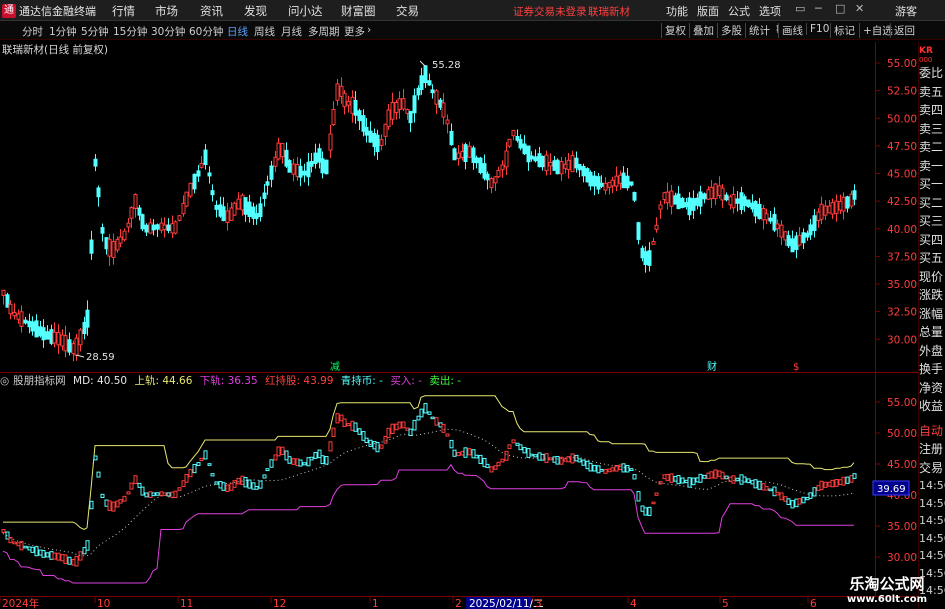  I want to click on watermark-name: 乐淘公式网, so click(887, 584).